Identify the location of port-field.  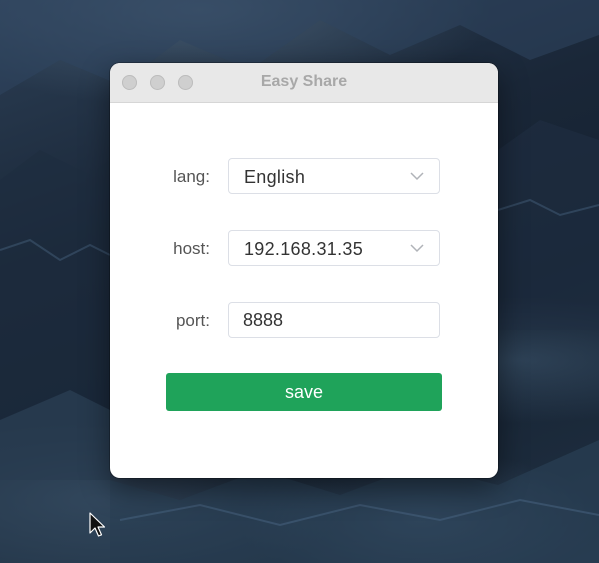
(334, 320).